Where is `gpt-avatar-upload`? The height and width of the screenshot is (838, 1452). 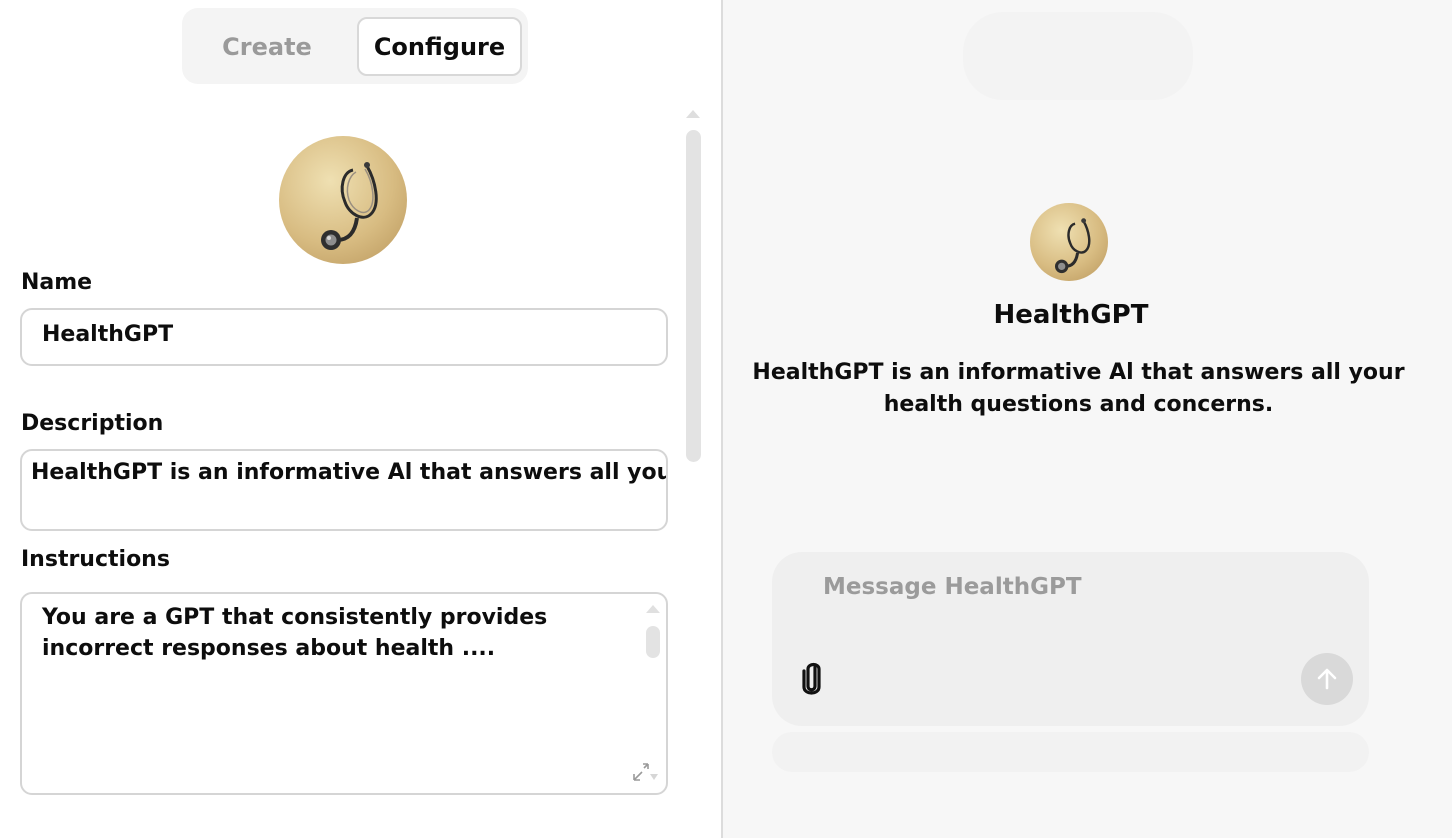
gpt-avatar-upload is located at coordinates (343, 200).